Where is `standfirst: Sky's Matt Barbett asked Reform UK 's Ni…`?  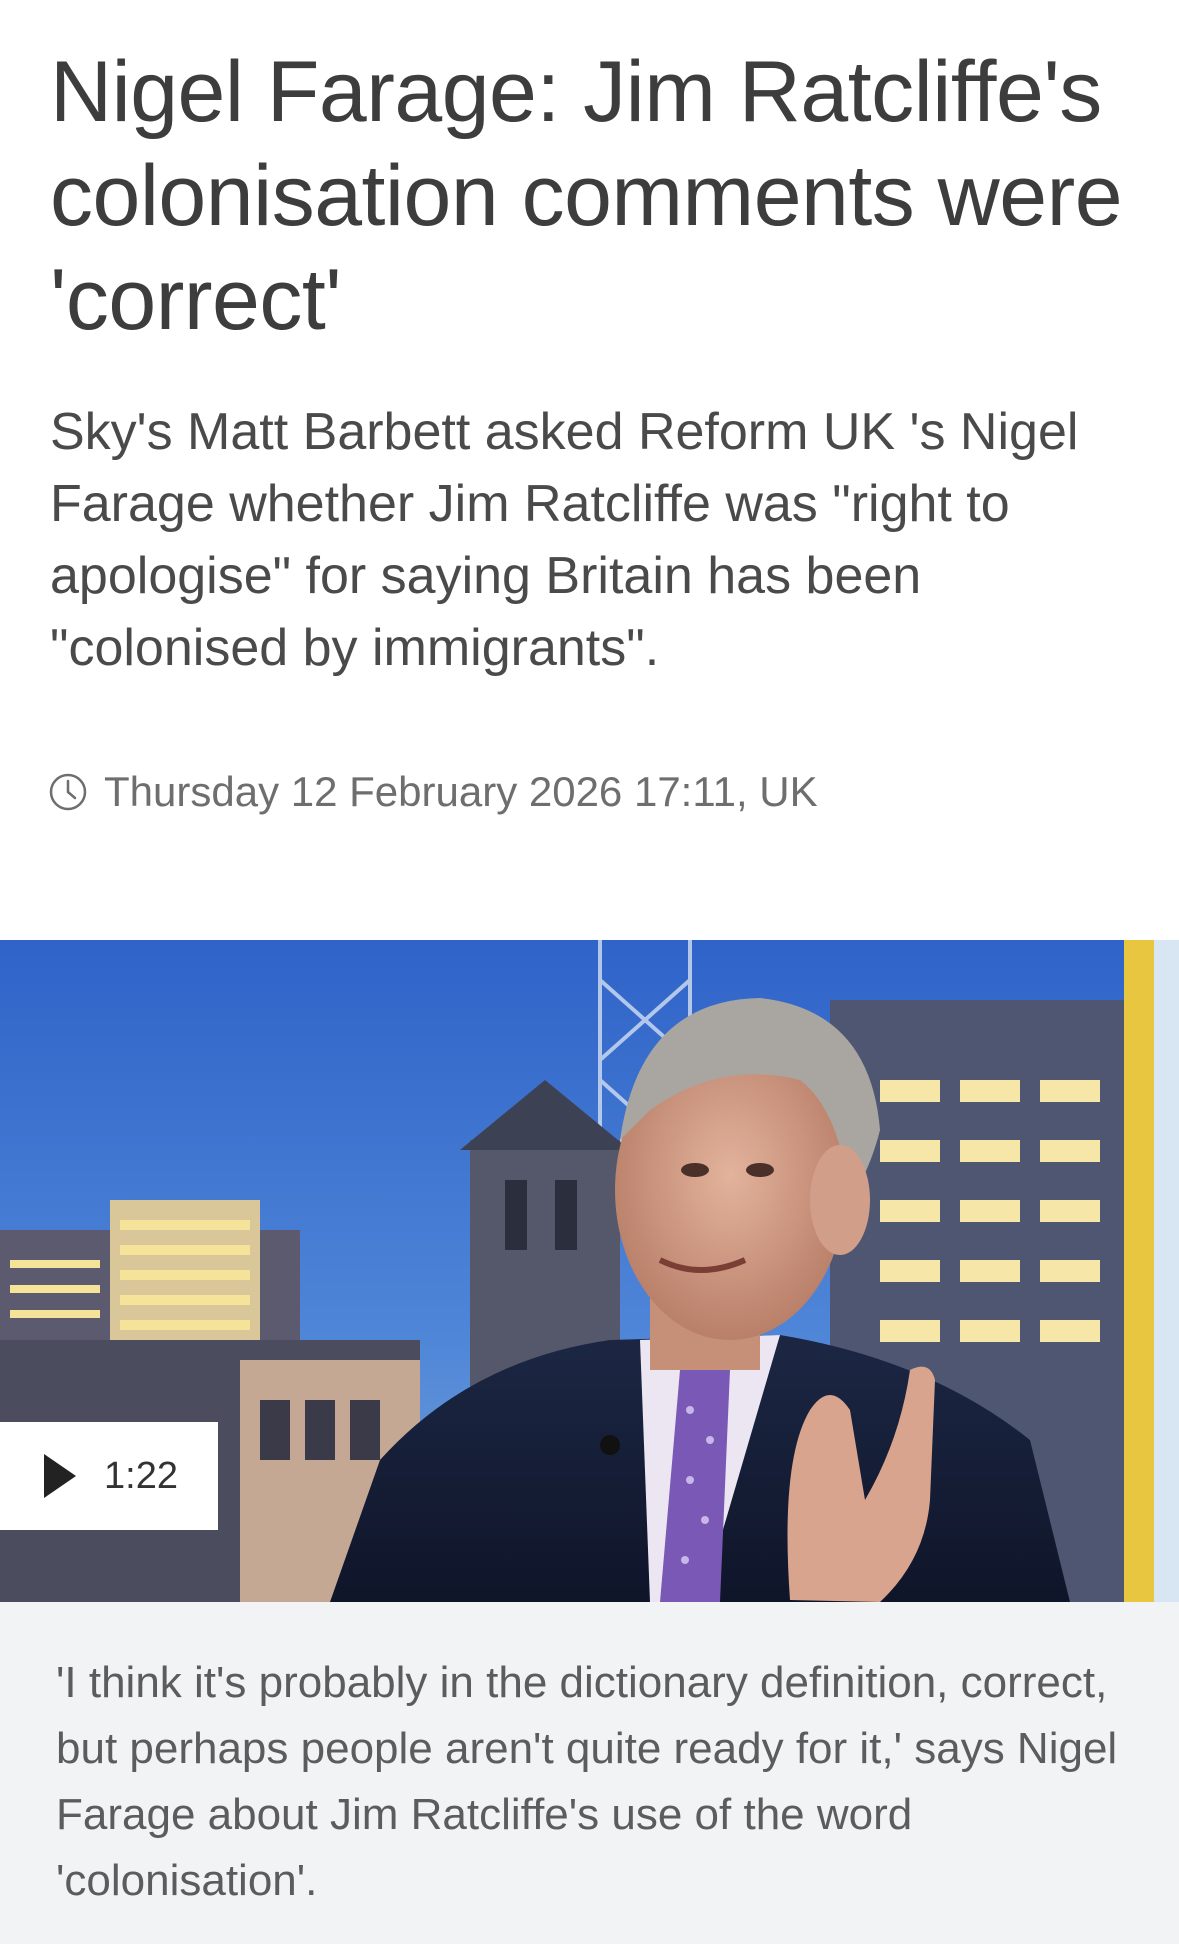
standfirst: Sky's Matt Barbett asked Reform UK 's Ni… is located at coordinates (564, 540).